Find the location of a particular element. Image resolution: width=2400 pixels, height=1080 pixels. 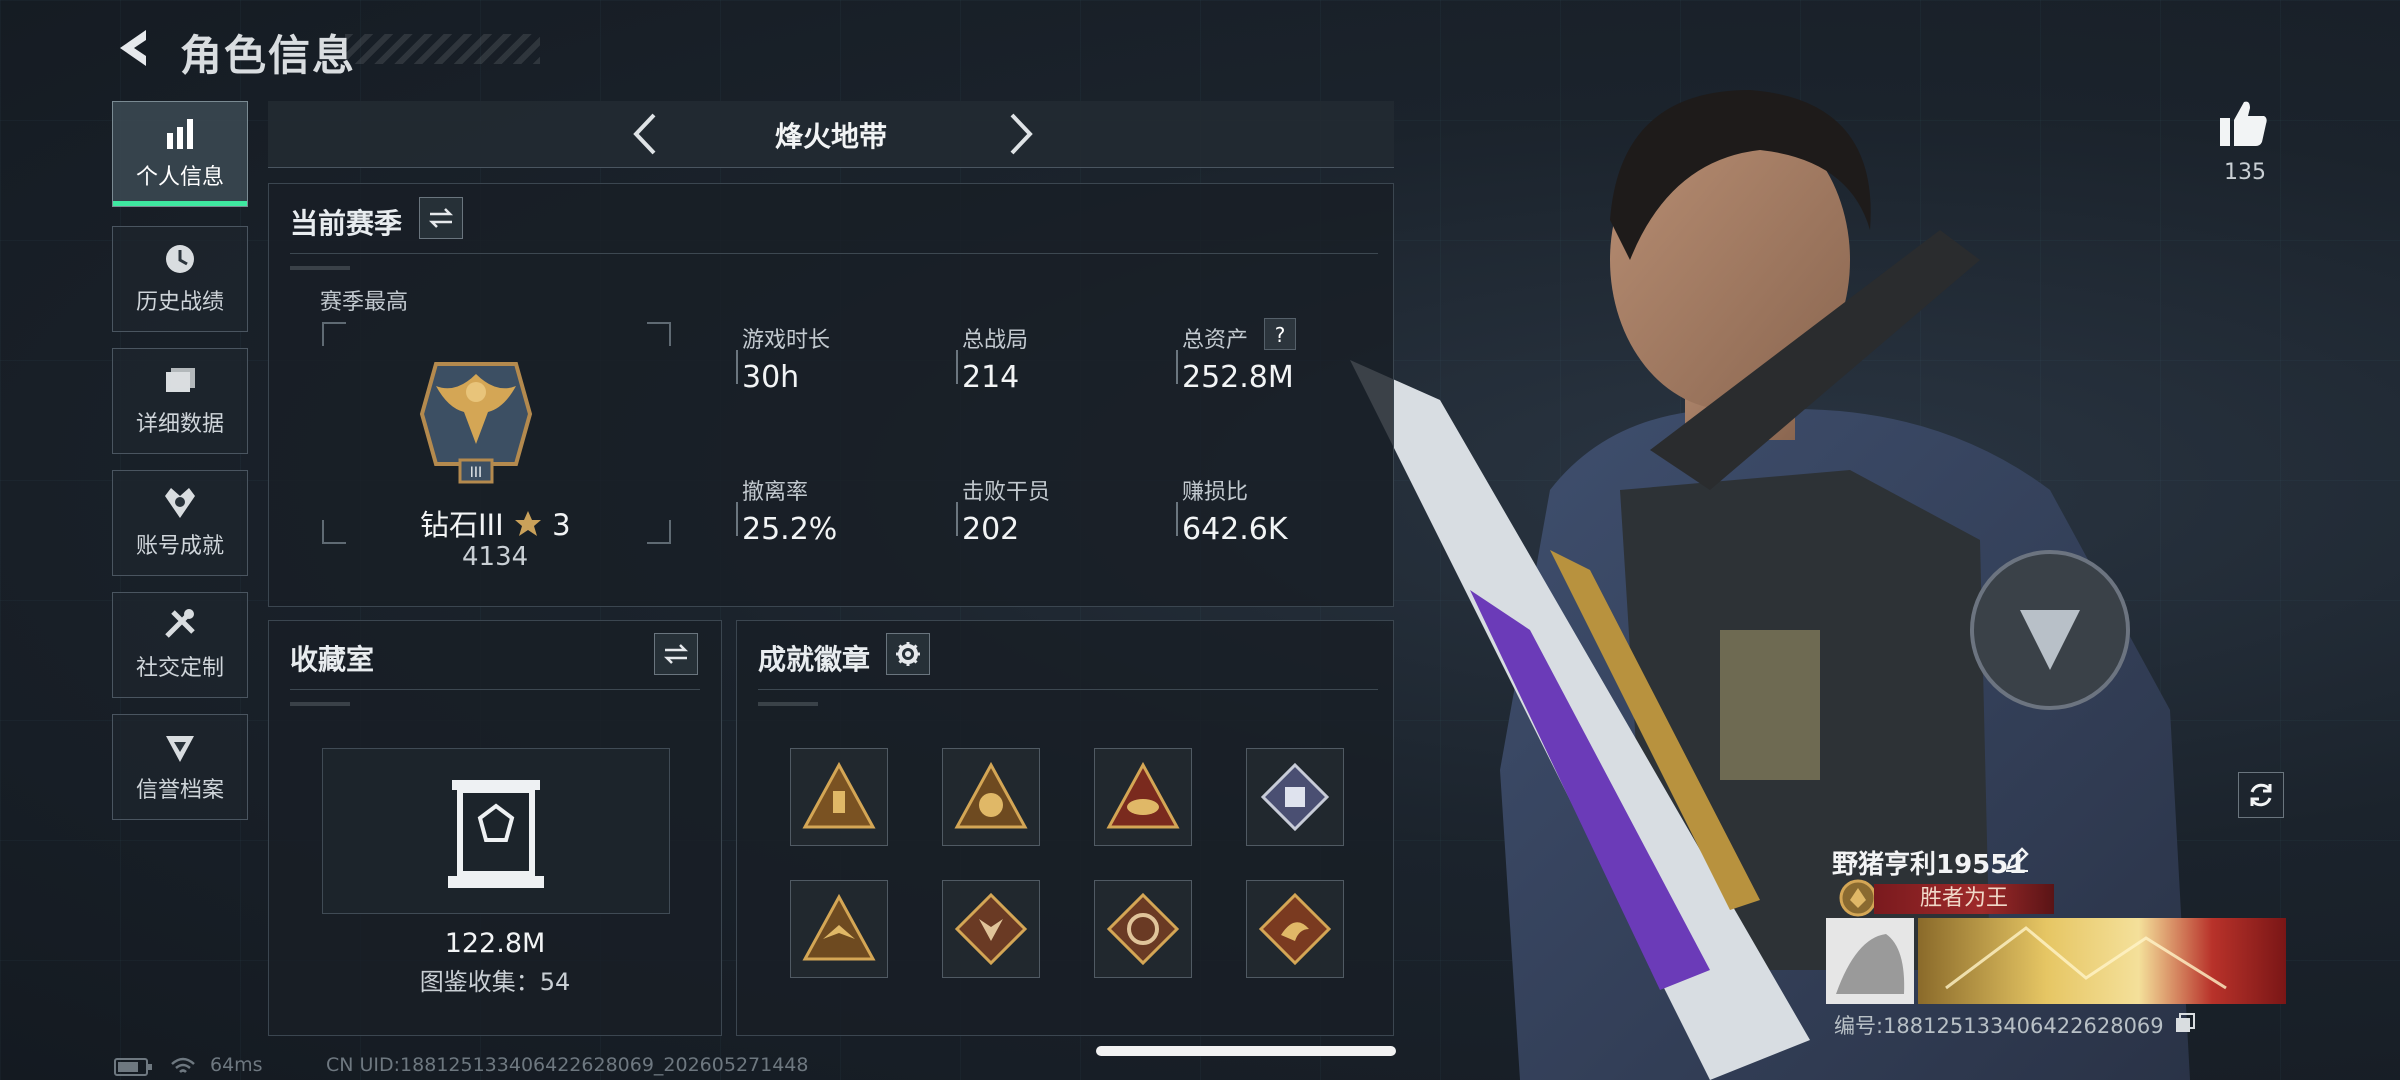

flask-badge-icon is located at coordinates (839, 795).